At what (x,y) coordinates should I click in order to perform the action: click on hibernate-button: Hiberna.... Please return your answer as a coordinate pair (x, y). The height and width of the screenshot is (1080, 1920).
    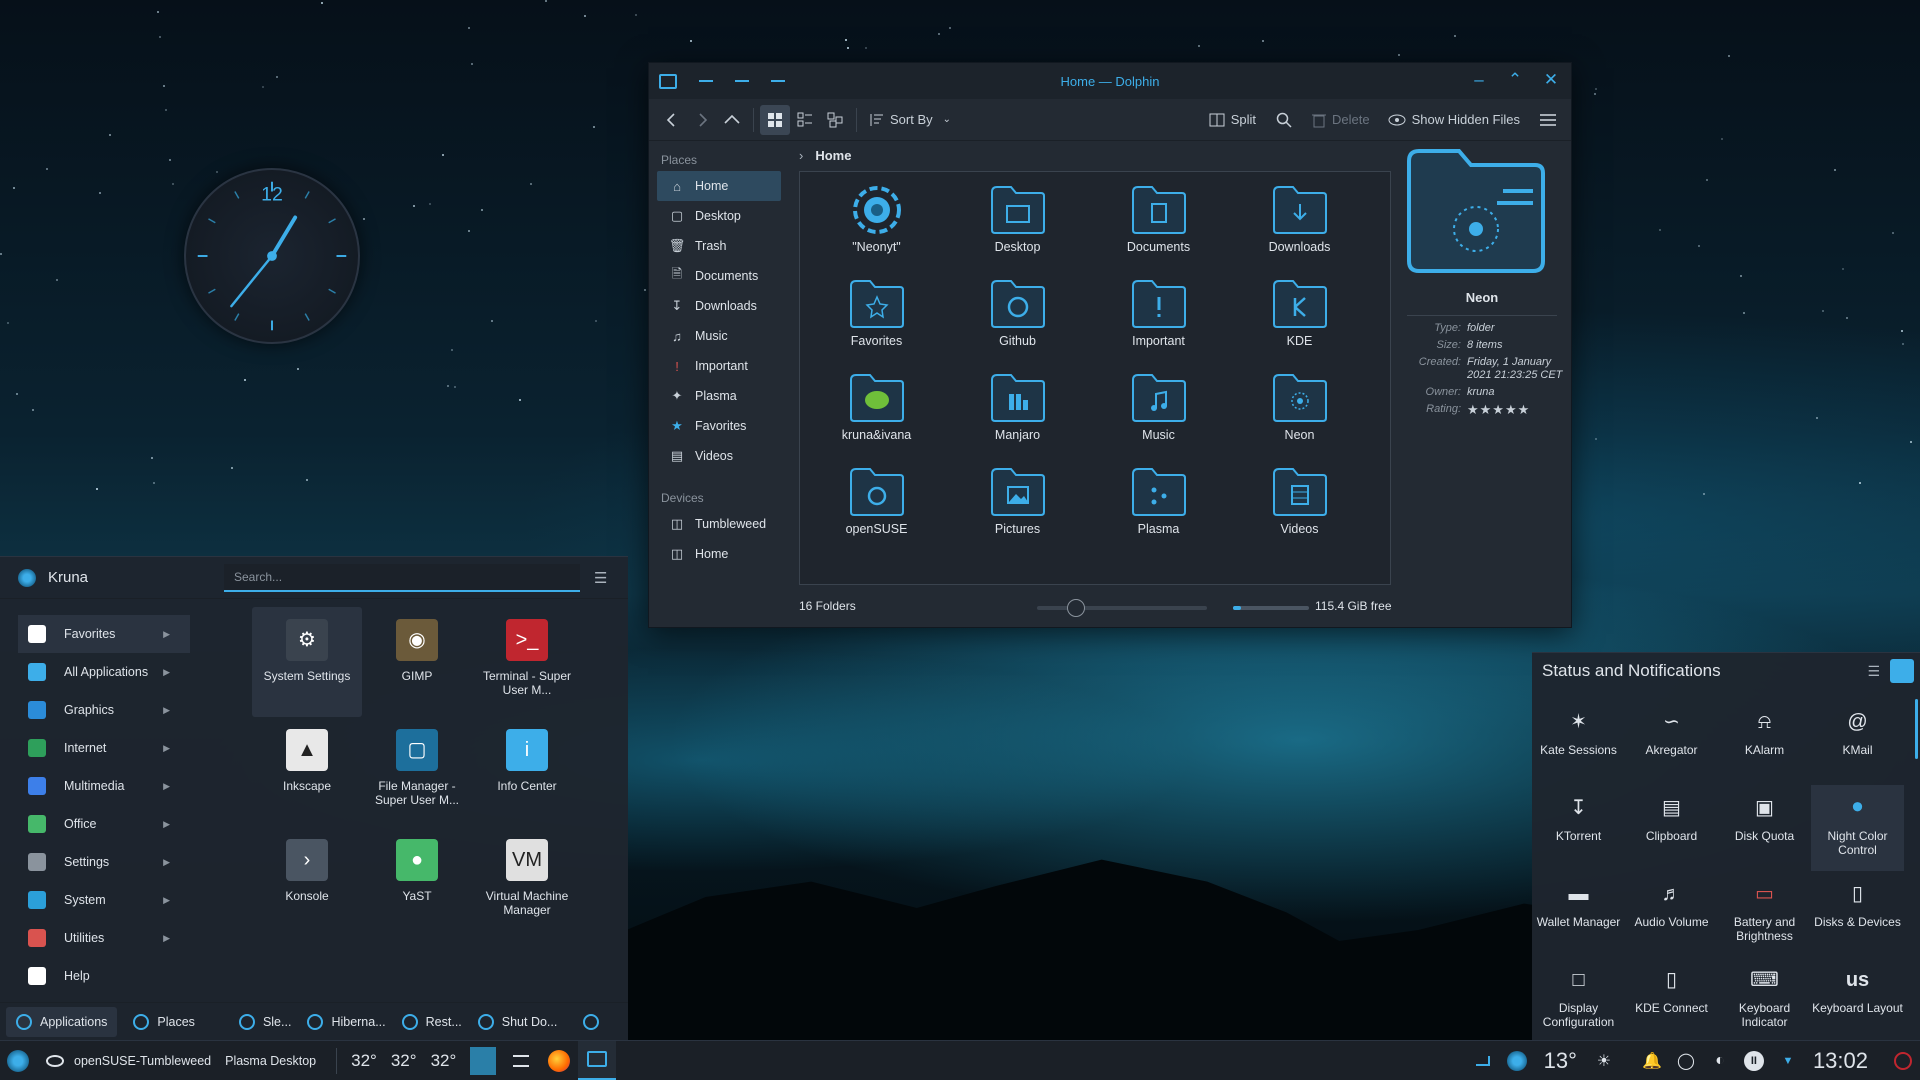
    Looking at the image, I should click on (346, 1022).